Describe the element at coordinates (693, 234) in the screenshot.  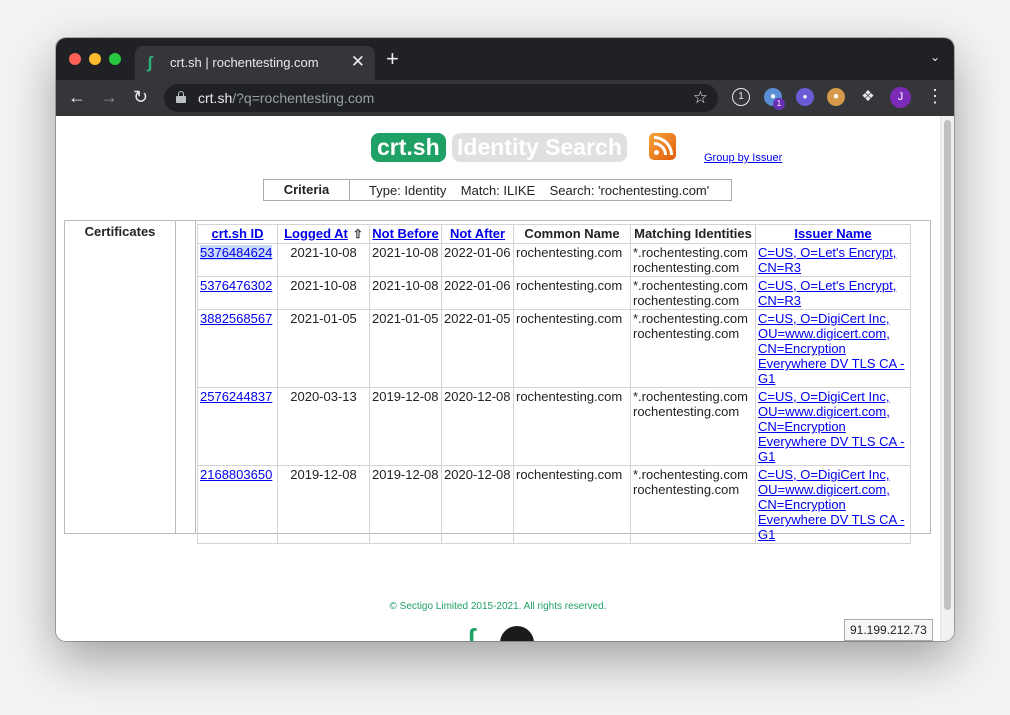
I see `column-header-matching-identities: Matching Identities` at that location.